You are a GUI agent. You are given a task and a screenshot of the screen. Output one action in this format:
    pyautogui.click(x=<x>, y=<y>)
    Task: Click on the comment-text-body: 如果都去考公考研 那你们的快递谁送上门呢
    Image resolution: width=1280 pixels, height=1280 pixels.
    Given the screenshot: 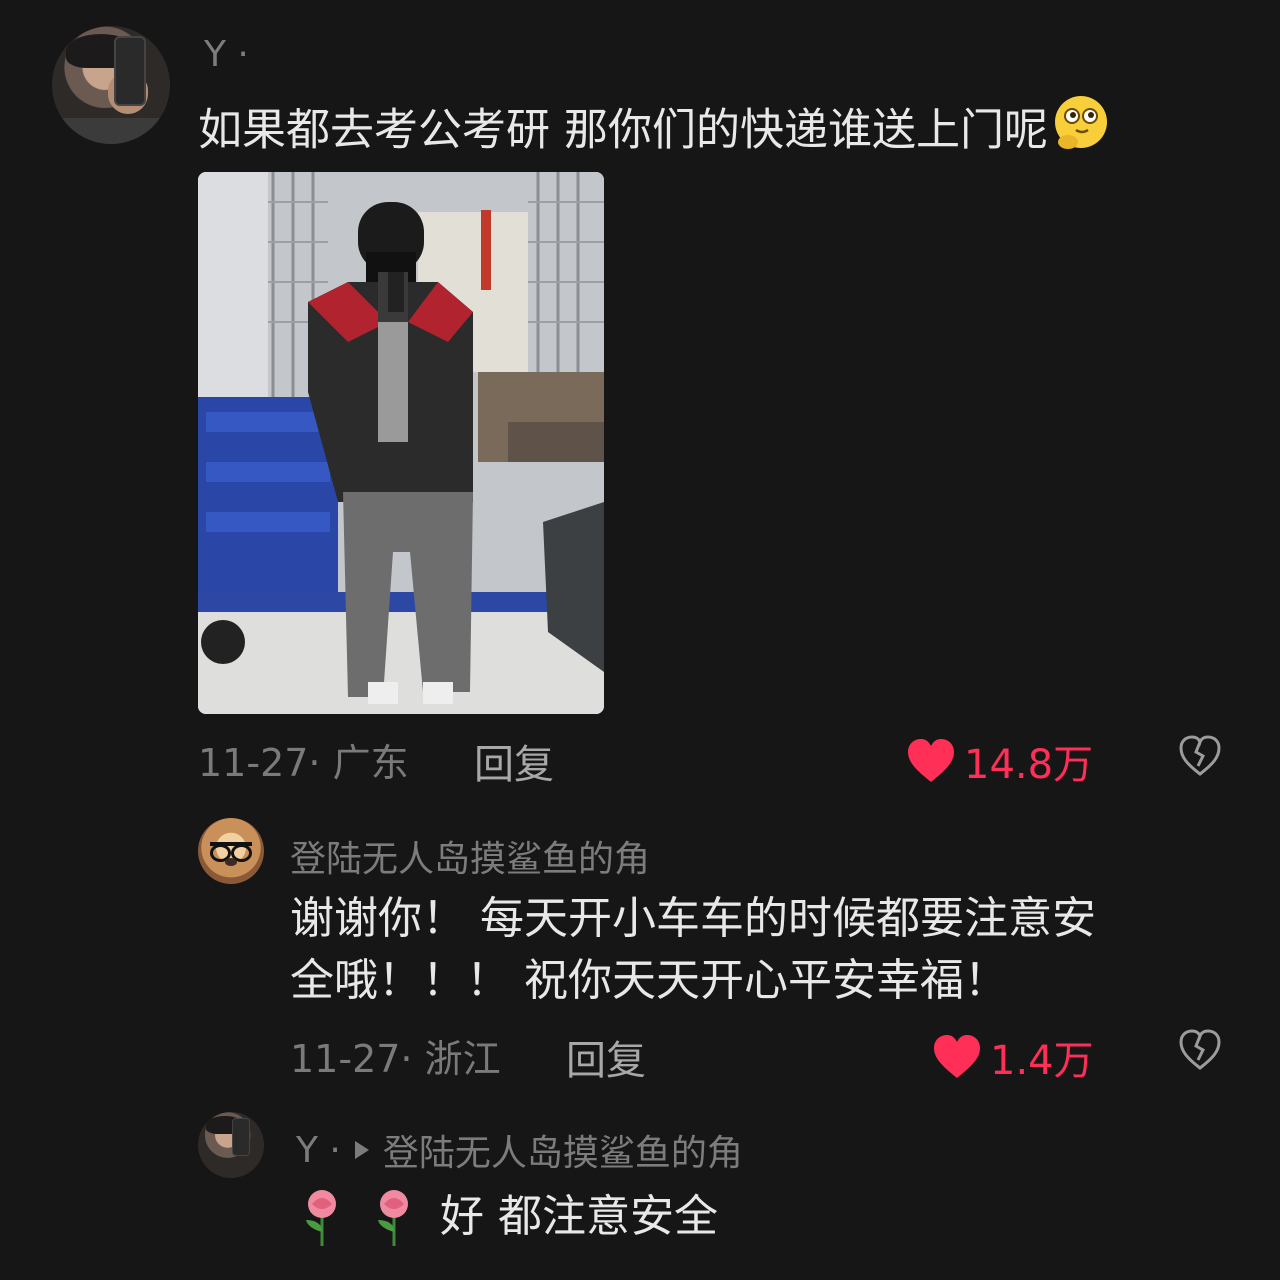 What is the action you would take?
    pyautogui.click(x=623, y=130)
    